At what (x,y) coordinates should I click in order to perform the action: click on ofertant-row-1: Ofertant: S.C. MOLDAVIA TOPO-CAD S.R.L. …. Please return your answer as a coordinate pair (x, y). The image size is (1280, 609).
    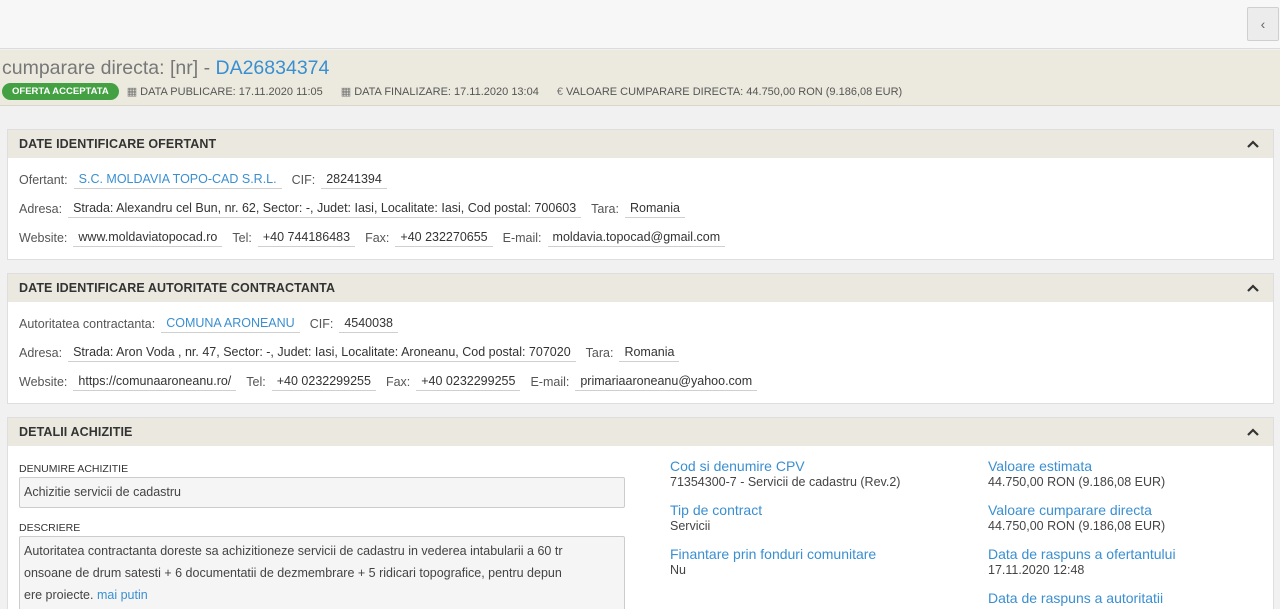
    Looking at the image, I should click on (208, 180).